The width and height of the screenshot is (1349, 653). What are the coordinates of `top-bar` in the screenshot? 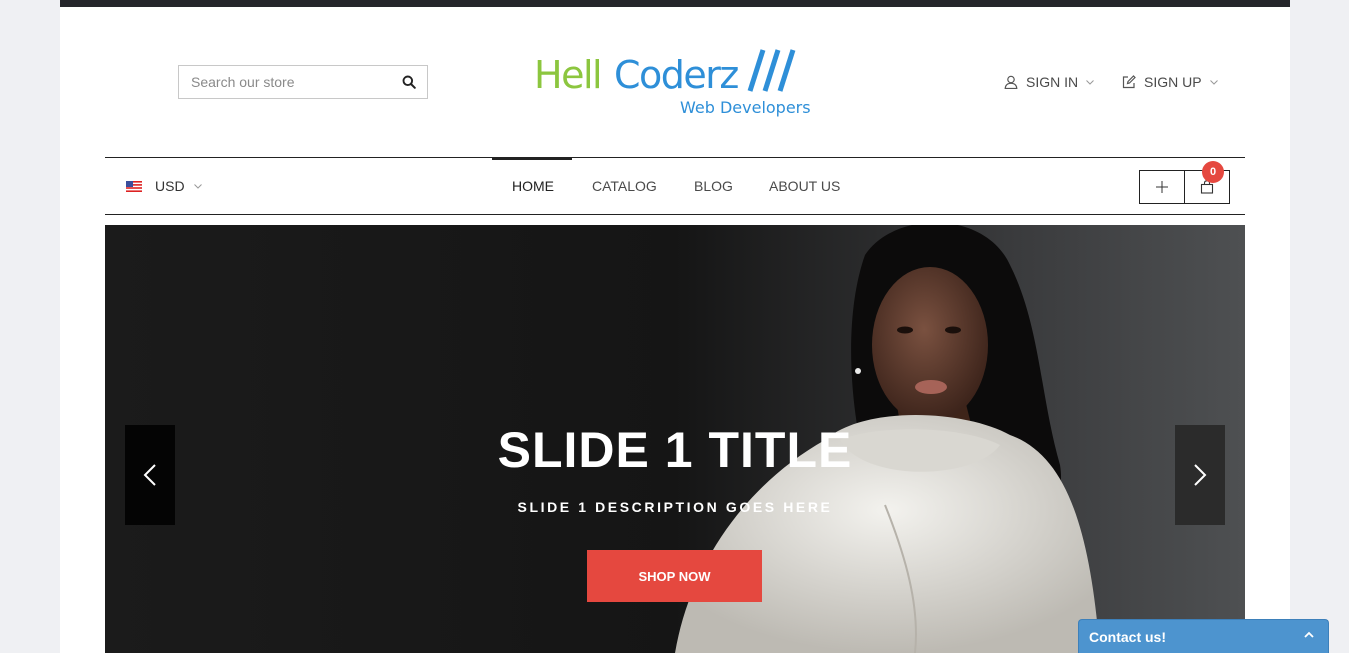 It's located at (675, 3).